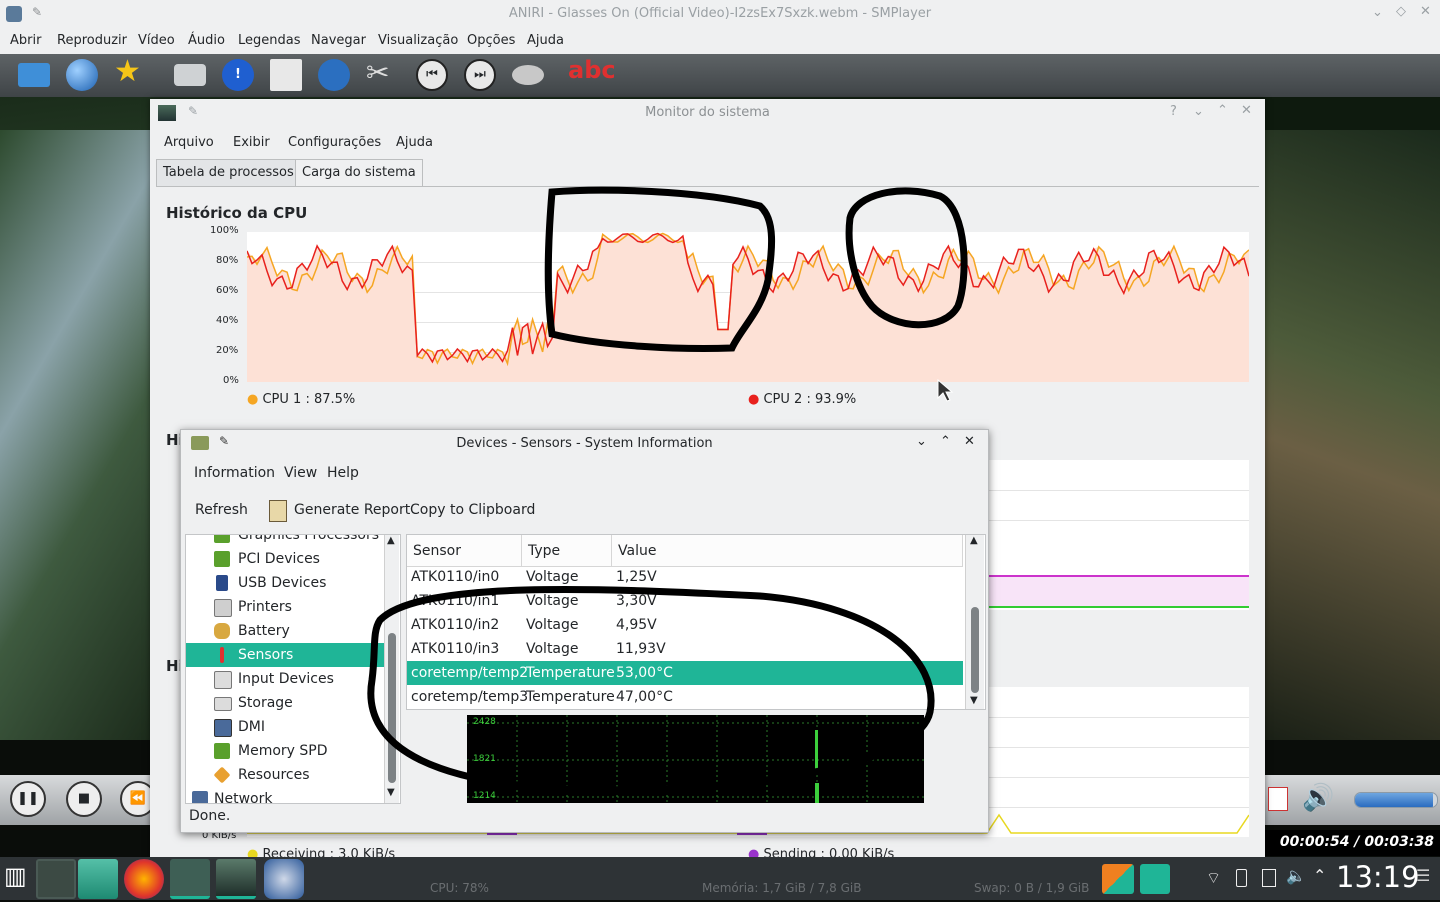 Image resolution: width=1440 pixels, height=902 pixels. Describe the element at coordinates (286, 607) in the screenshot. I see `tree-item-printers: Printers` at that location.